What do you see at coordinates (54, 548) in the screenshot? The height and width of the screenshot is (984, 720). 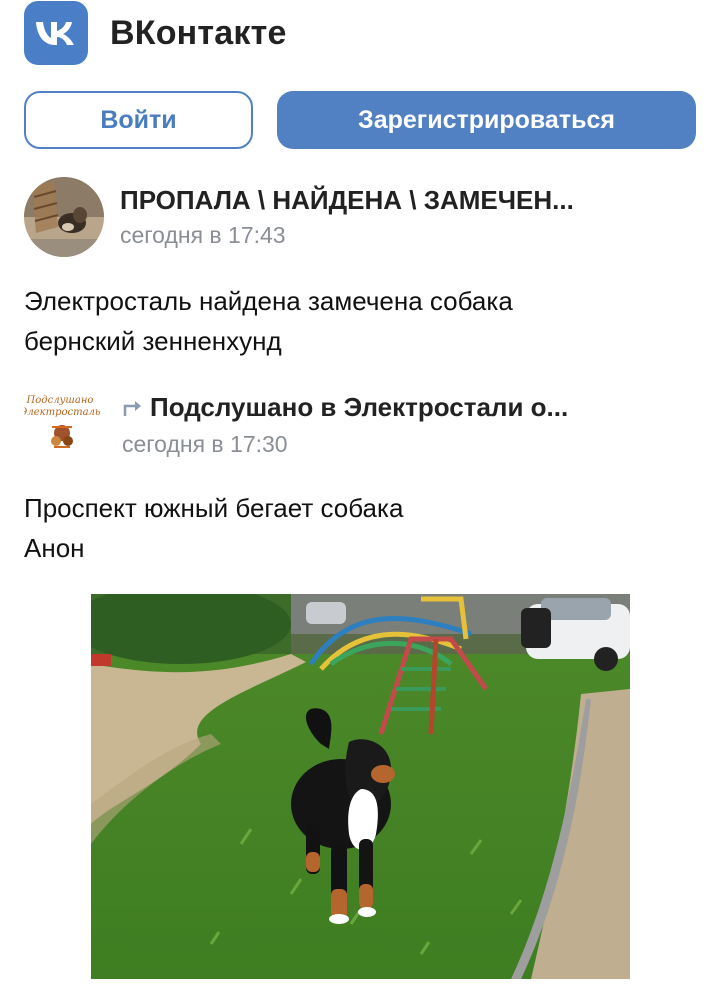 I see `repost-text-line-2: Анон` at bounding box center [54, 548].